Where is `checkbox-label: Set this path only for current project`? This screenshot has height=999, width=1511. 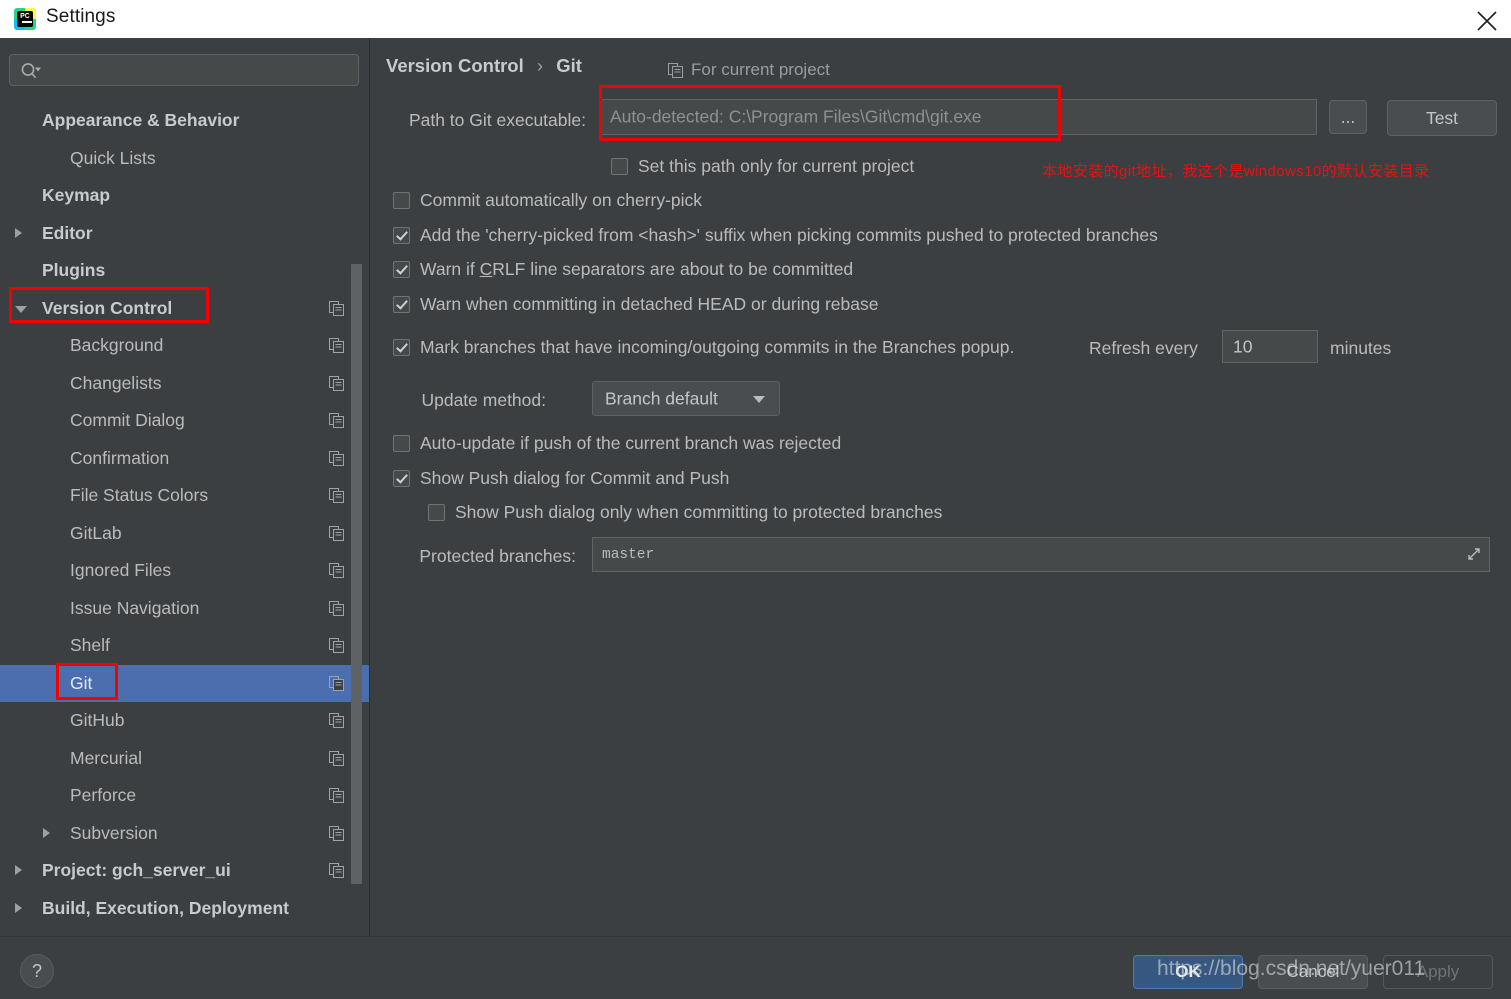
checkbox-label: Set this path only for current project is located at coordinates (776, 166).